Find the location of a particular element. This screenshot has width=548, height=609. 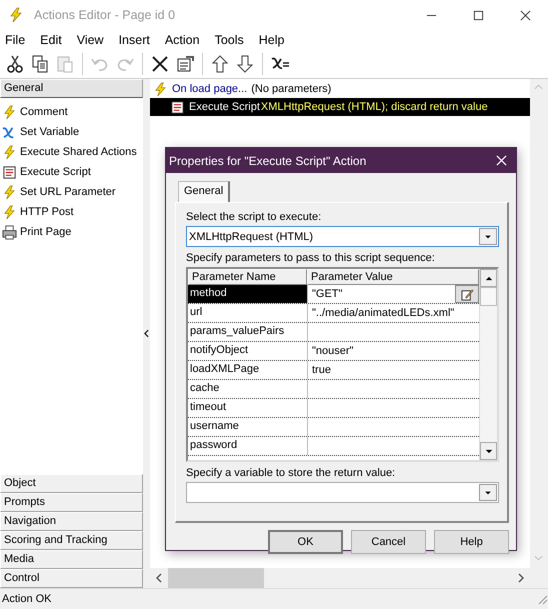

scroll-up-button is located at coordinates (488, 278).